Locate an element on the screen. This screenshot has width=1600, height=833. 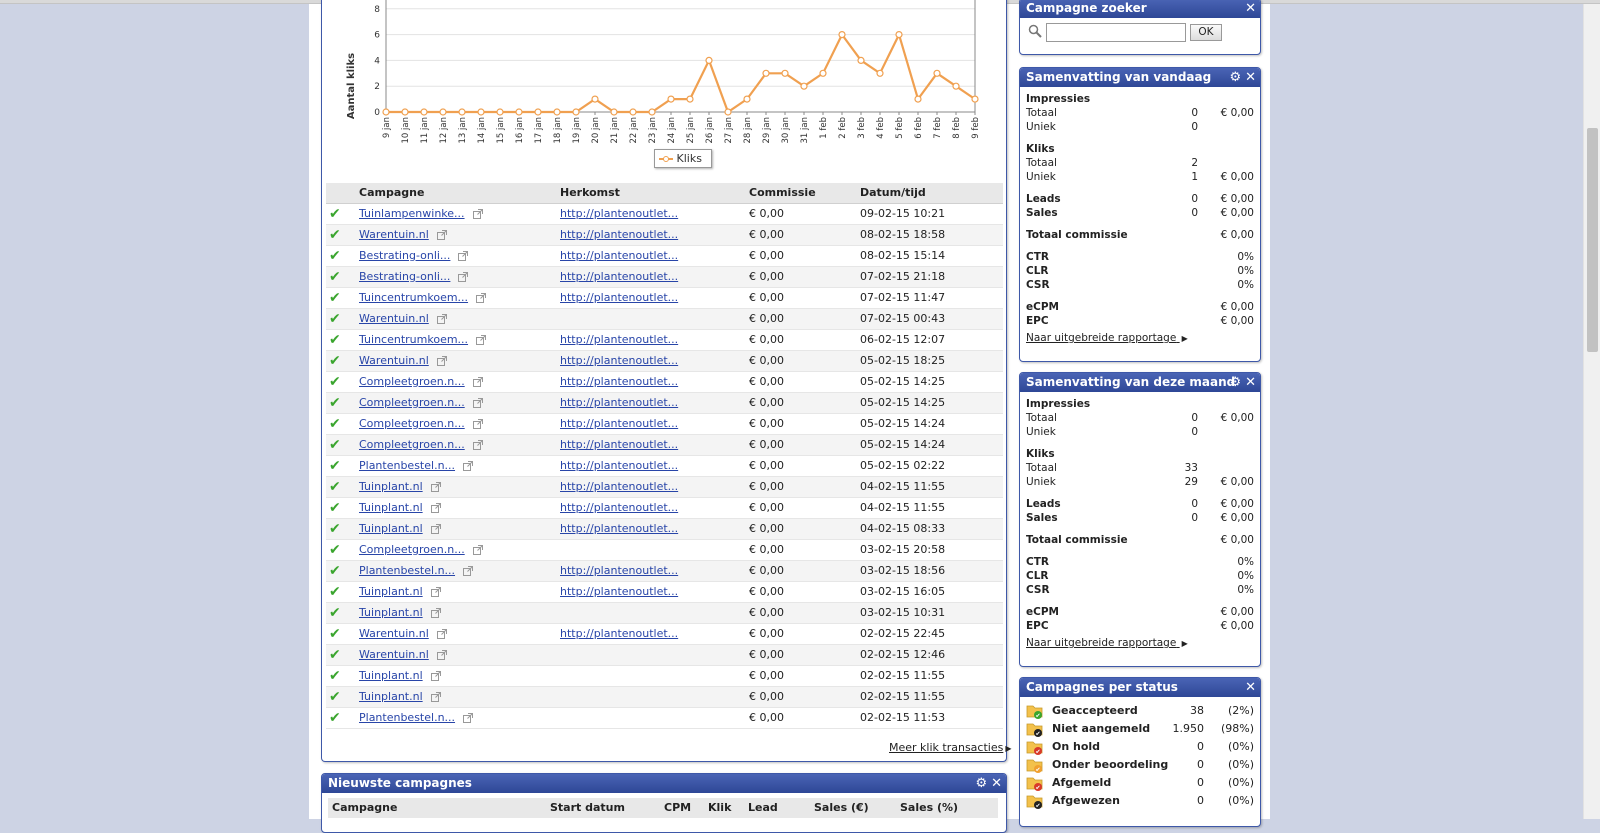
chart-legend: Kliks is located at coordinates (683, 158).